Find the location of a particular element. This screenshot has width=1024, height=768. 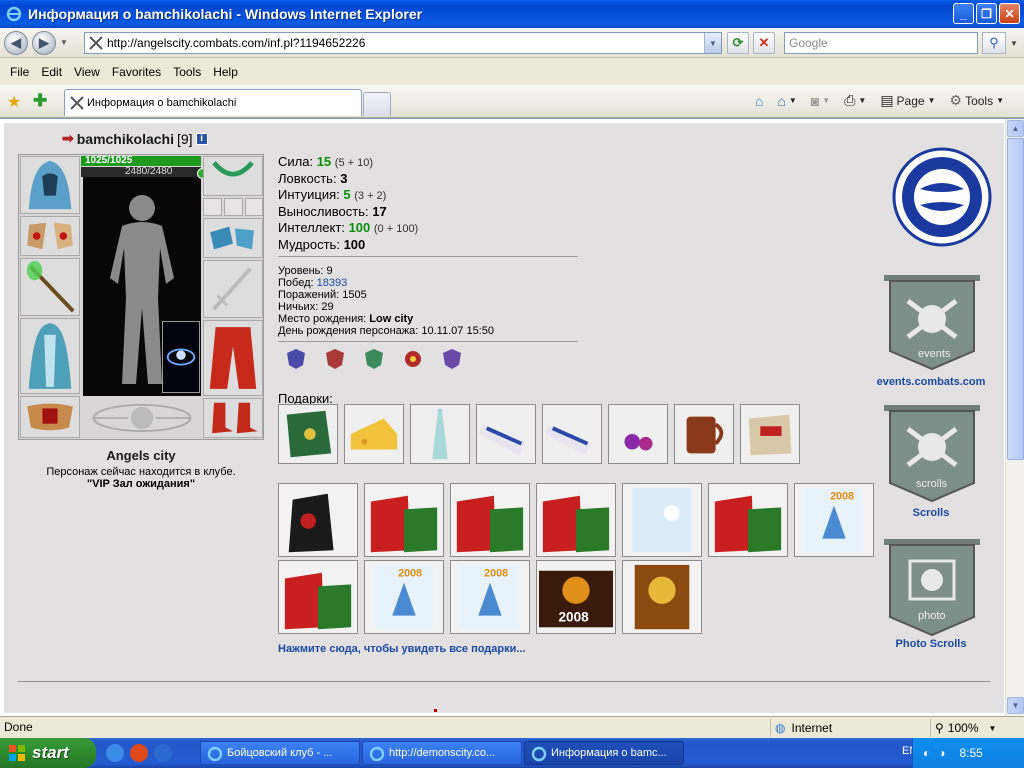

search-input: Google is located at coordinates (881, 43).